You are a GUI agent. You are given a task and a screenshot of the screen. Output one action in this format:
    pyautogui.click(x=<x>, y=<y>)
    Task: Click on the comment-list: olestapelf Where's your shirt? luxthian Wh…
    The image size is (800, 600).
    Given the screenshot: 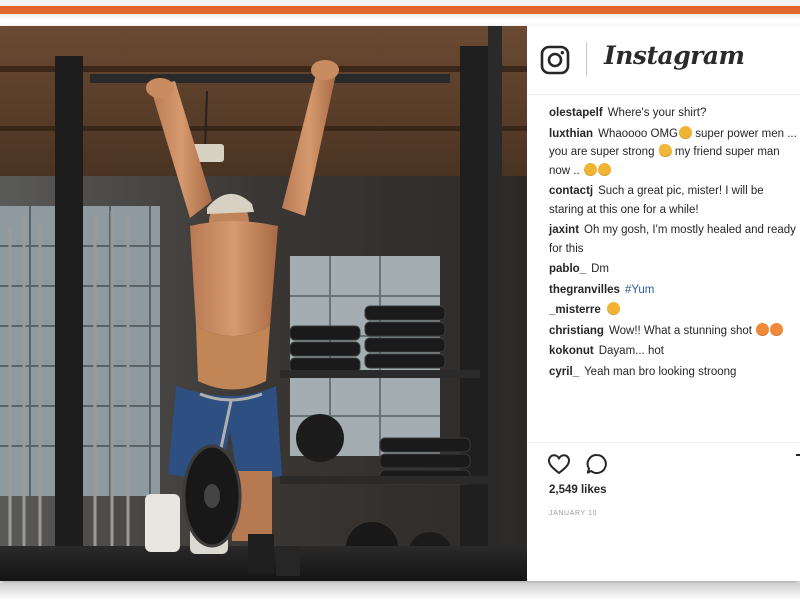 What is the action you would take?
    pyautogui.click(x=674, y=243)
    